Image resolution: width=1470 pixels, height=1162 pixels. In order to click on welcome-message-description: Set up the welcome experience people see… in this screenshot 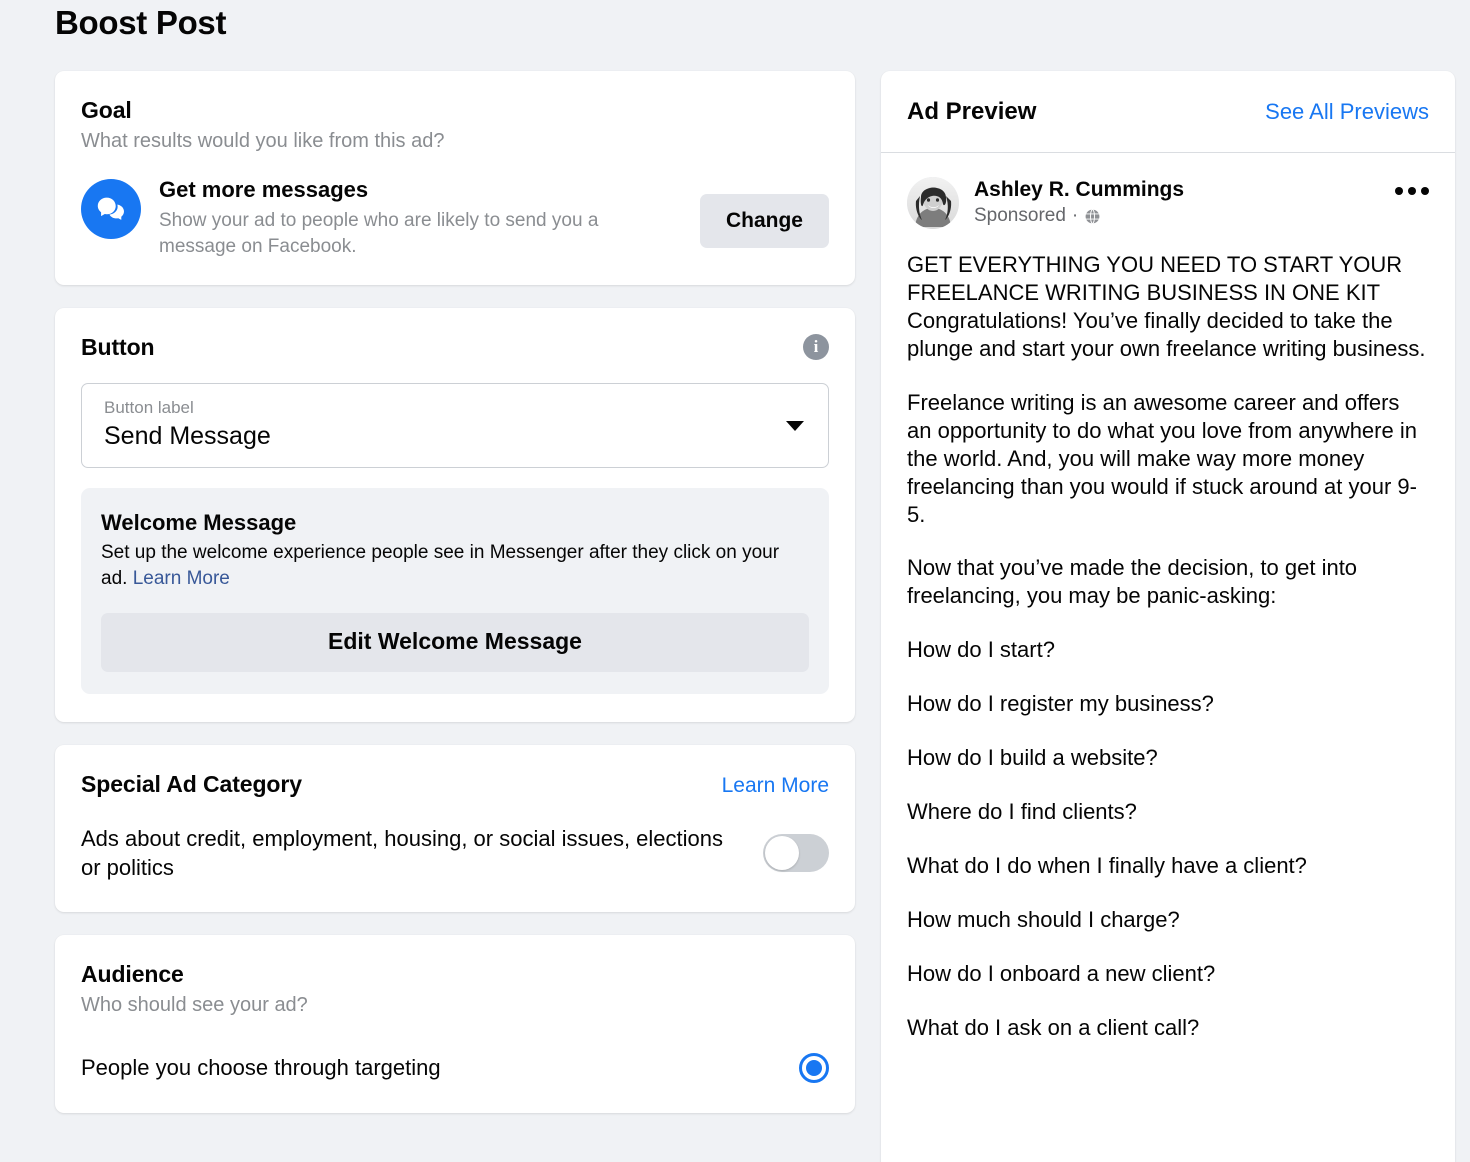, I will do `click(455, 565)`.